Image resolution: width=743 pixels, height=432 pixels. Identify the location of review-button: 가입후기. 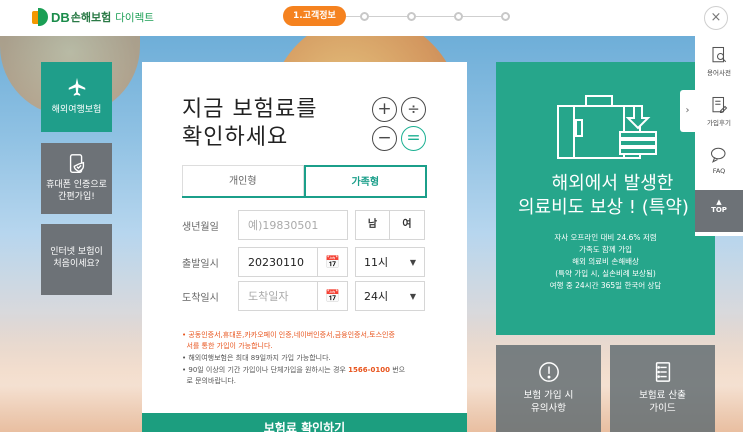
(719, 111).